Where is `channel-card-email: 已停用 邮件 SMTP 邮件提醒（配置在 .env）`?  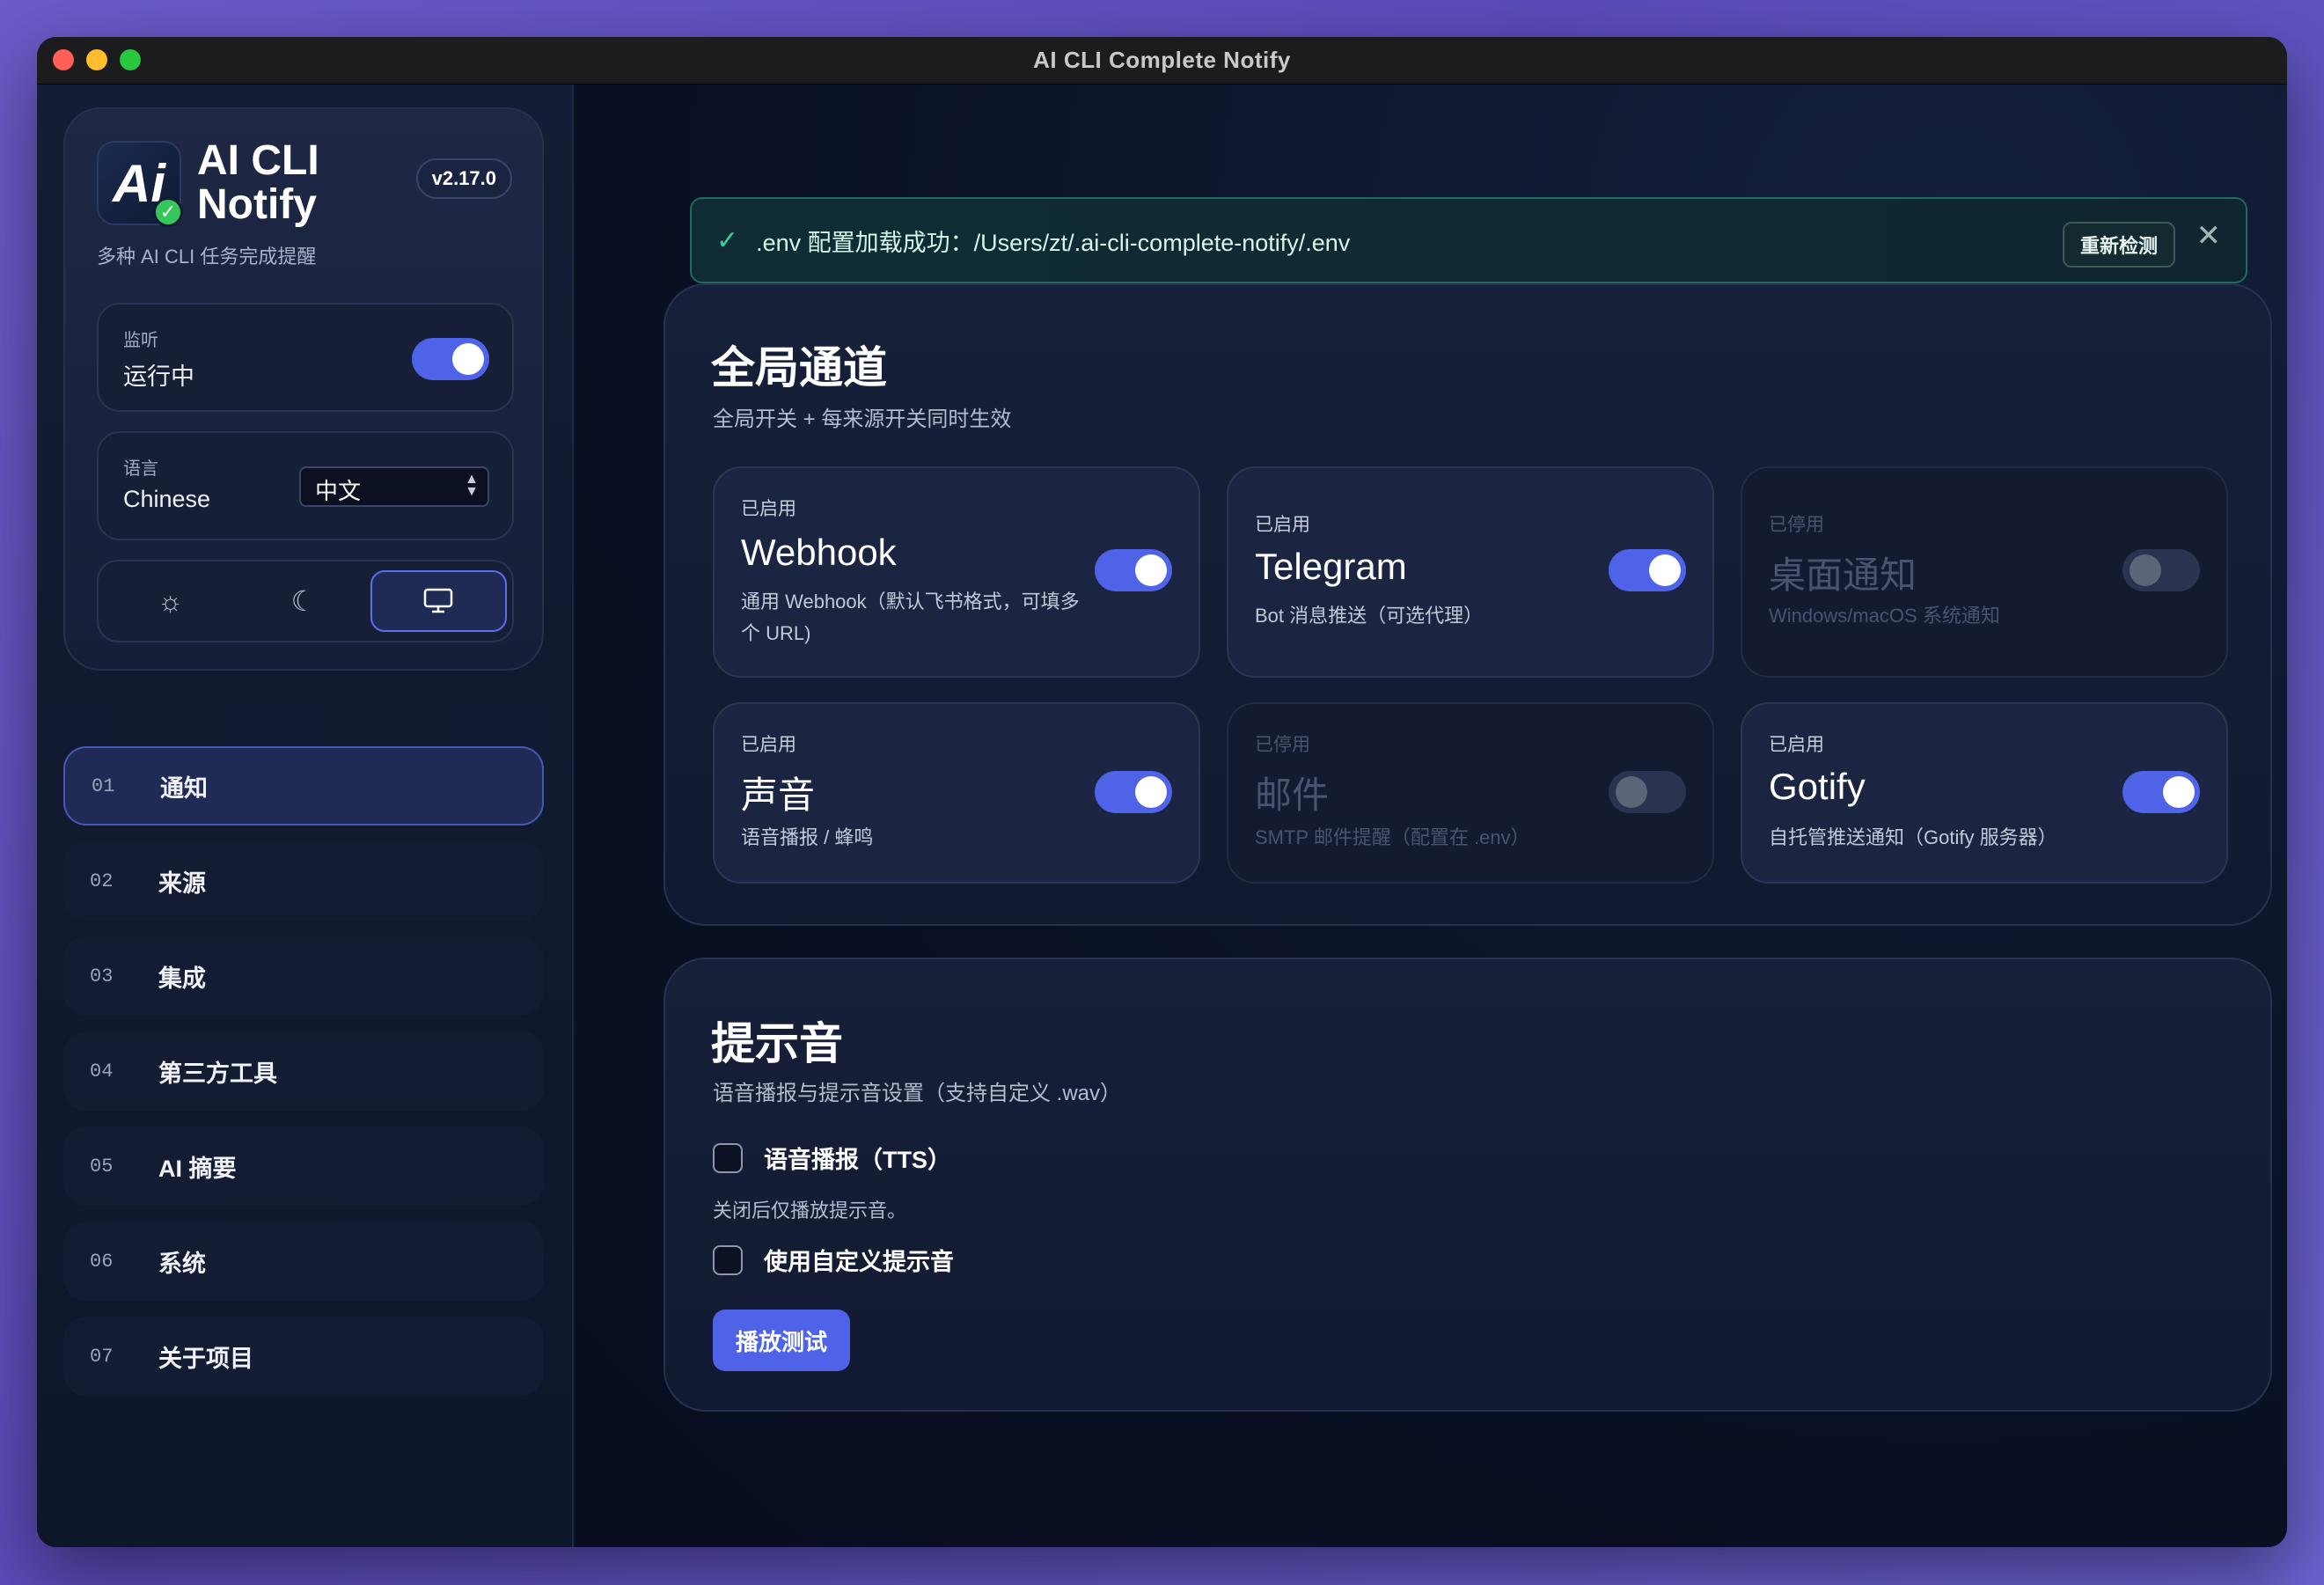
channel-card-email: 已停用 邮件 SMTP 邮件提醒（配置在 .env） is located at coordinates (1470, 793).